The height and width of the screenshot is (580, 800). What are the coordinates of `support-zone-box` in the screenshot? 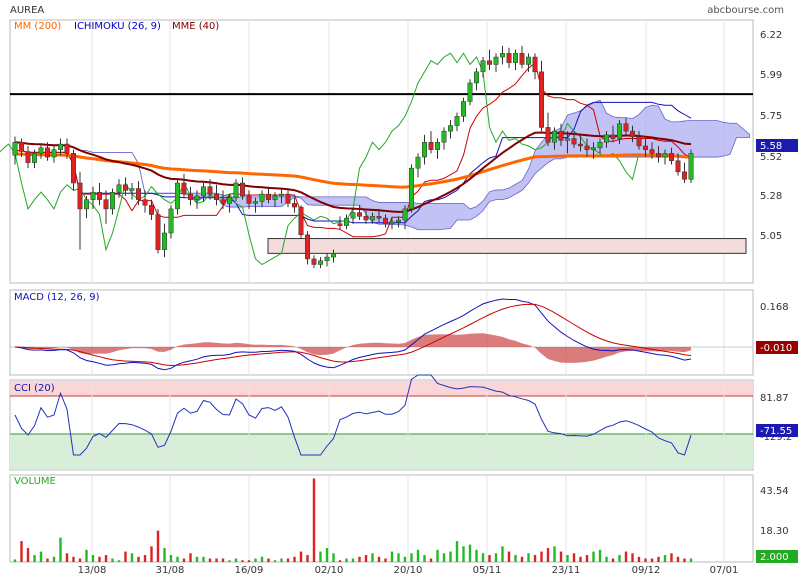 It's located at (507, 246).